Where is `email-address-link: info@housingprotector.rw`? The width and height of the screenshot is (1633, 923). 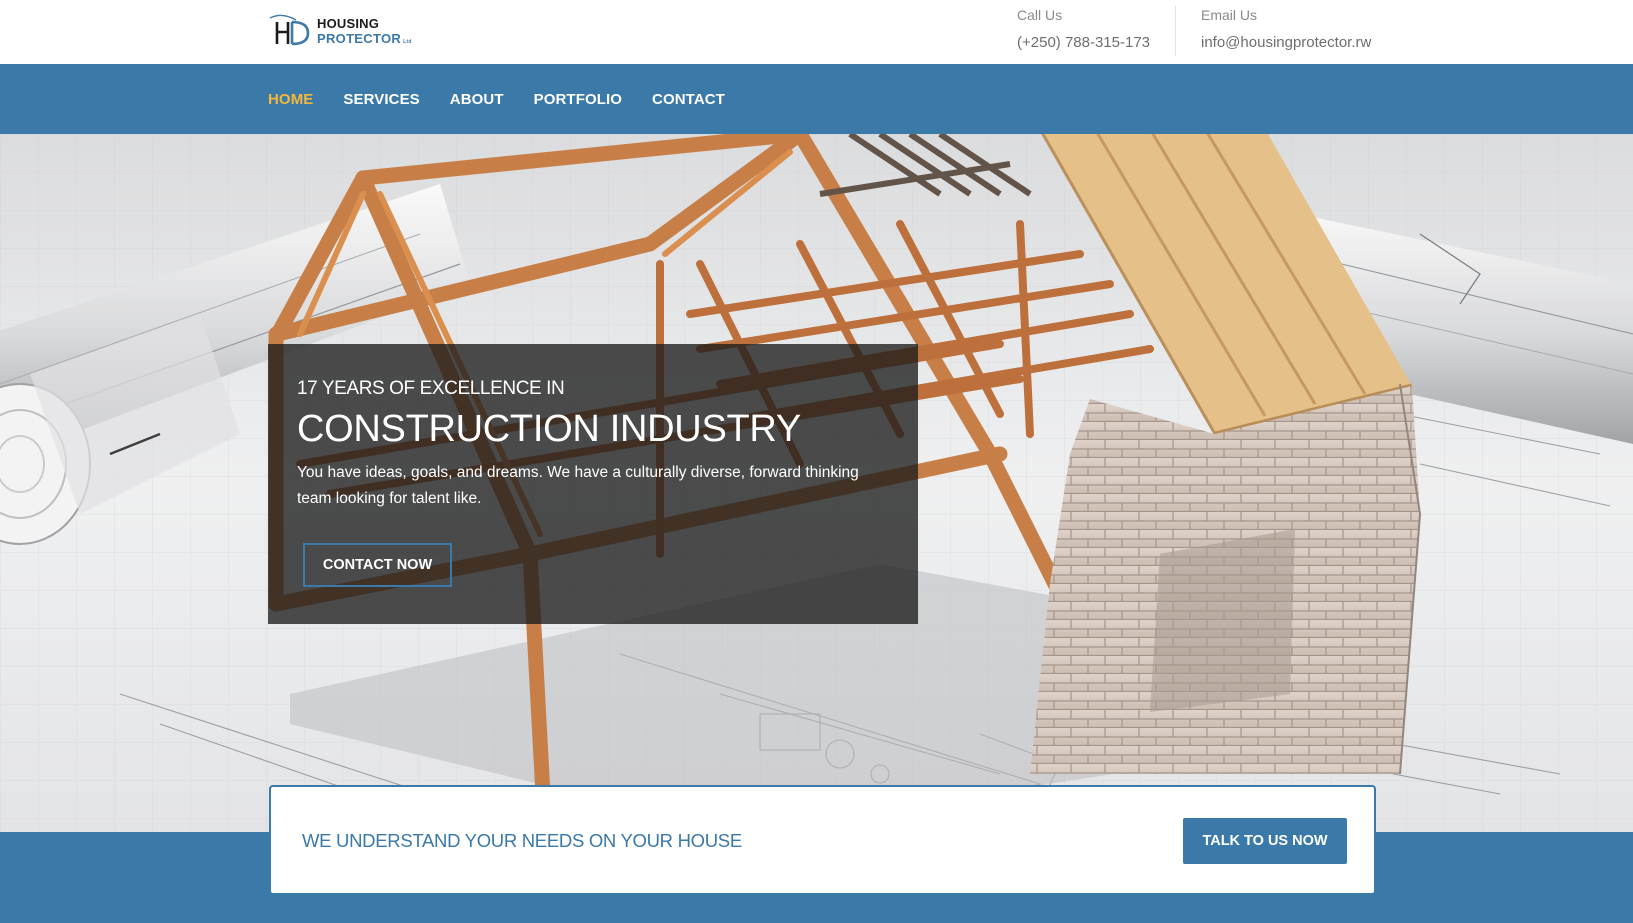 email-address-link: info@housingprotector.rw is located at coordinates (1301, 43).